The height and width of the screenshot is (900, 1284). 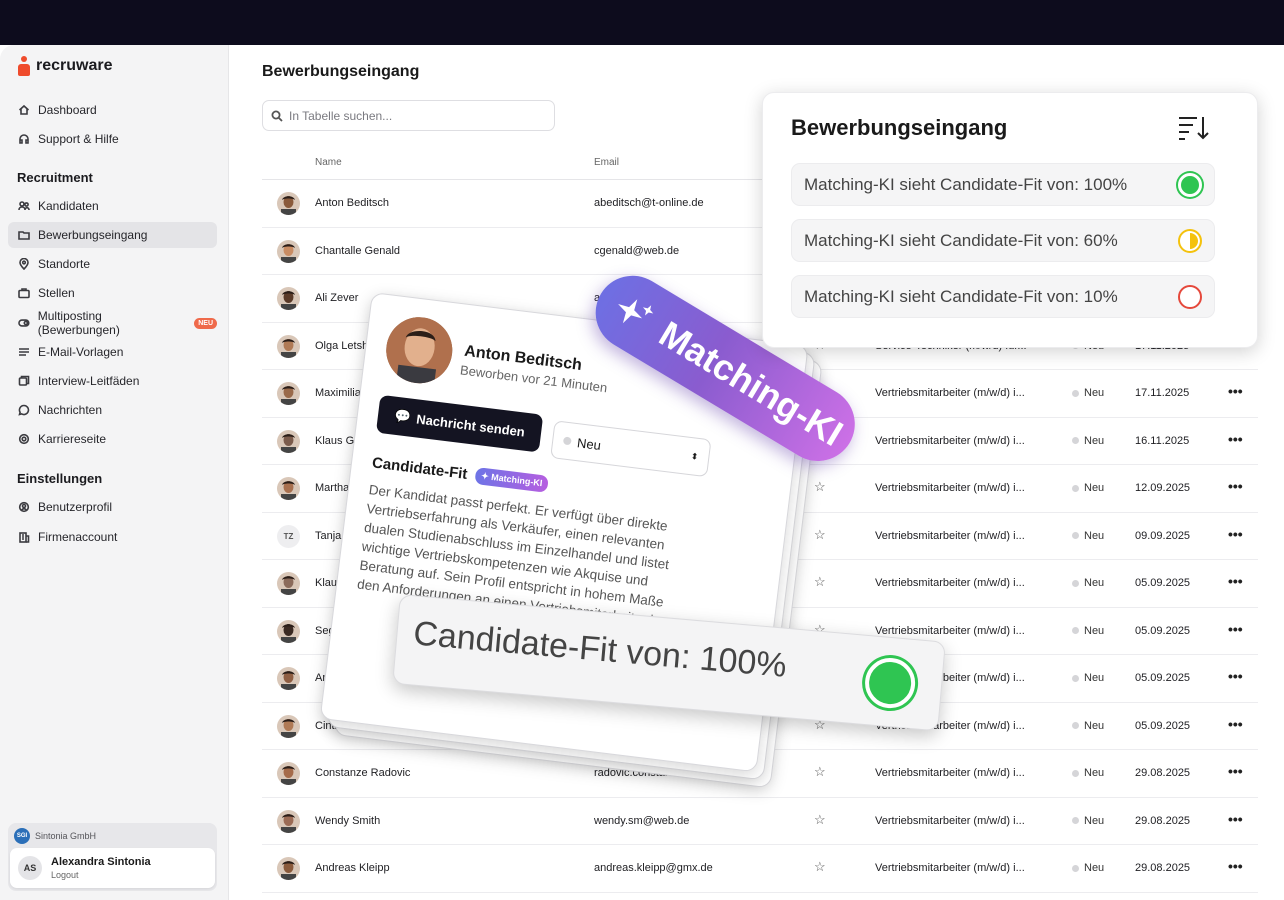 What do you see at coordinates (1163, 583) in the screenshot?
I see `applied-date: 05.09.2025` at bounding box center [1163, 583].